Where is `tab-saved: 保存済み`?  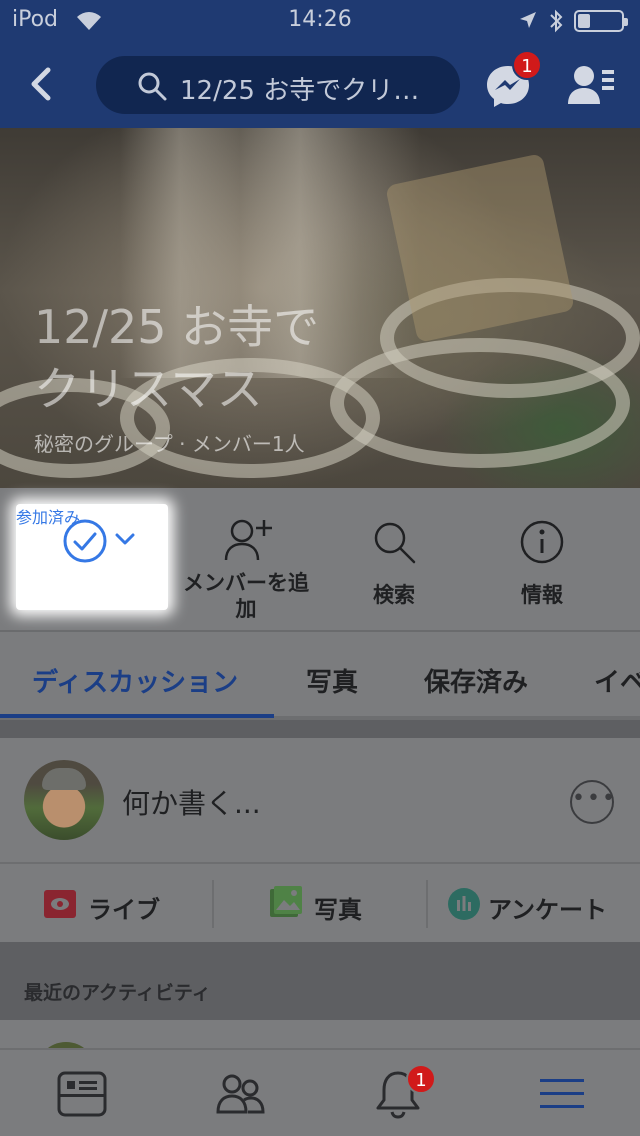 tab-saved: 保存済み is located at coordinates (476, 680).